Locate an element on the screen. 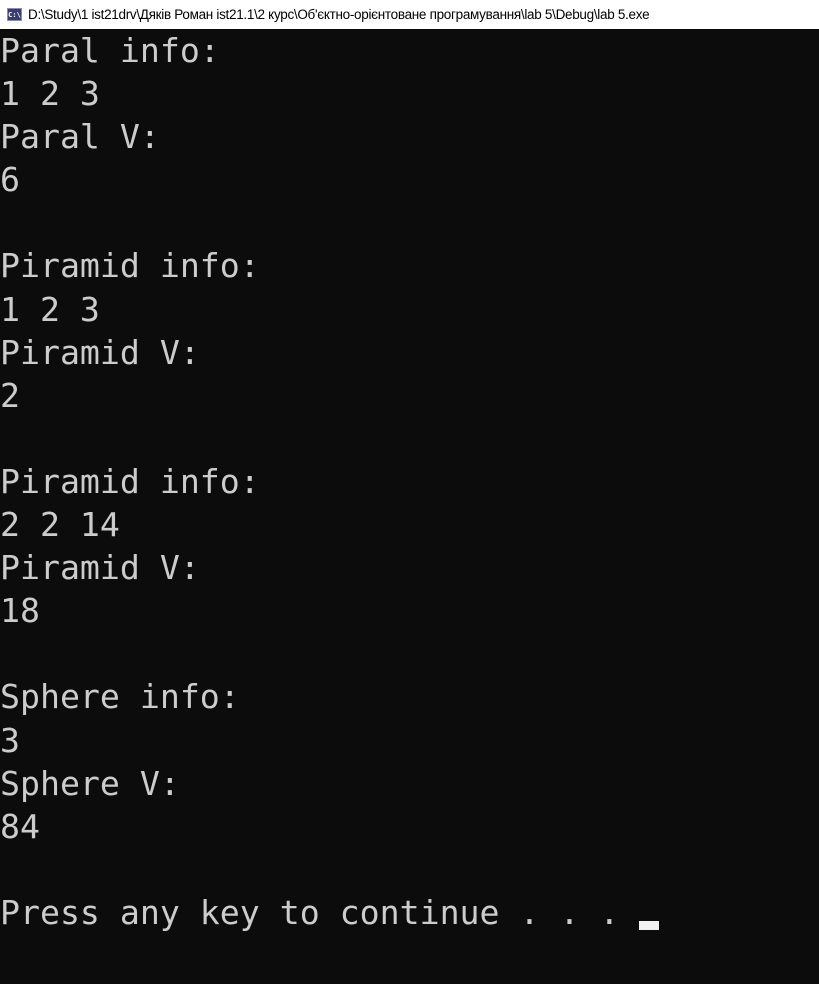  console-line: 3 is located at coordinates (10, 740).